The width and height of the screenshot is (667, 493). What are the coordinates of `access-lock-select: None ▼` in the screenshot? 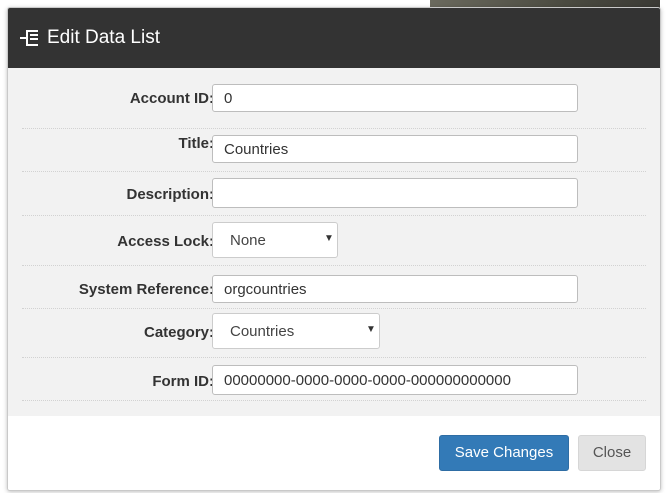 It's located at (275, 240).